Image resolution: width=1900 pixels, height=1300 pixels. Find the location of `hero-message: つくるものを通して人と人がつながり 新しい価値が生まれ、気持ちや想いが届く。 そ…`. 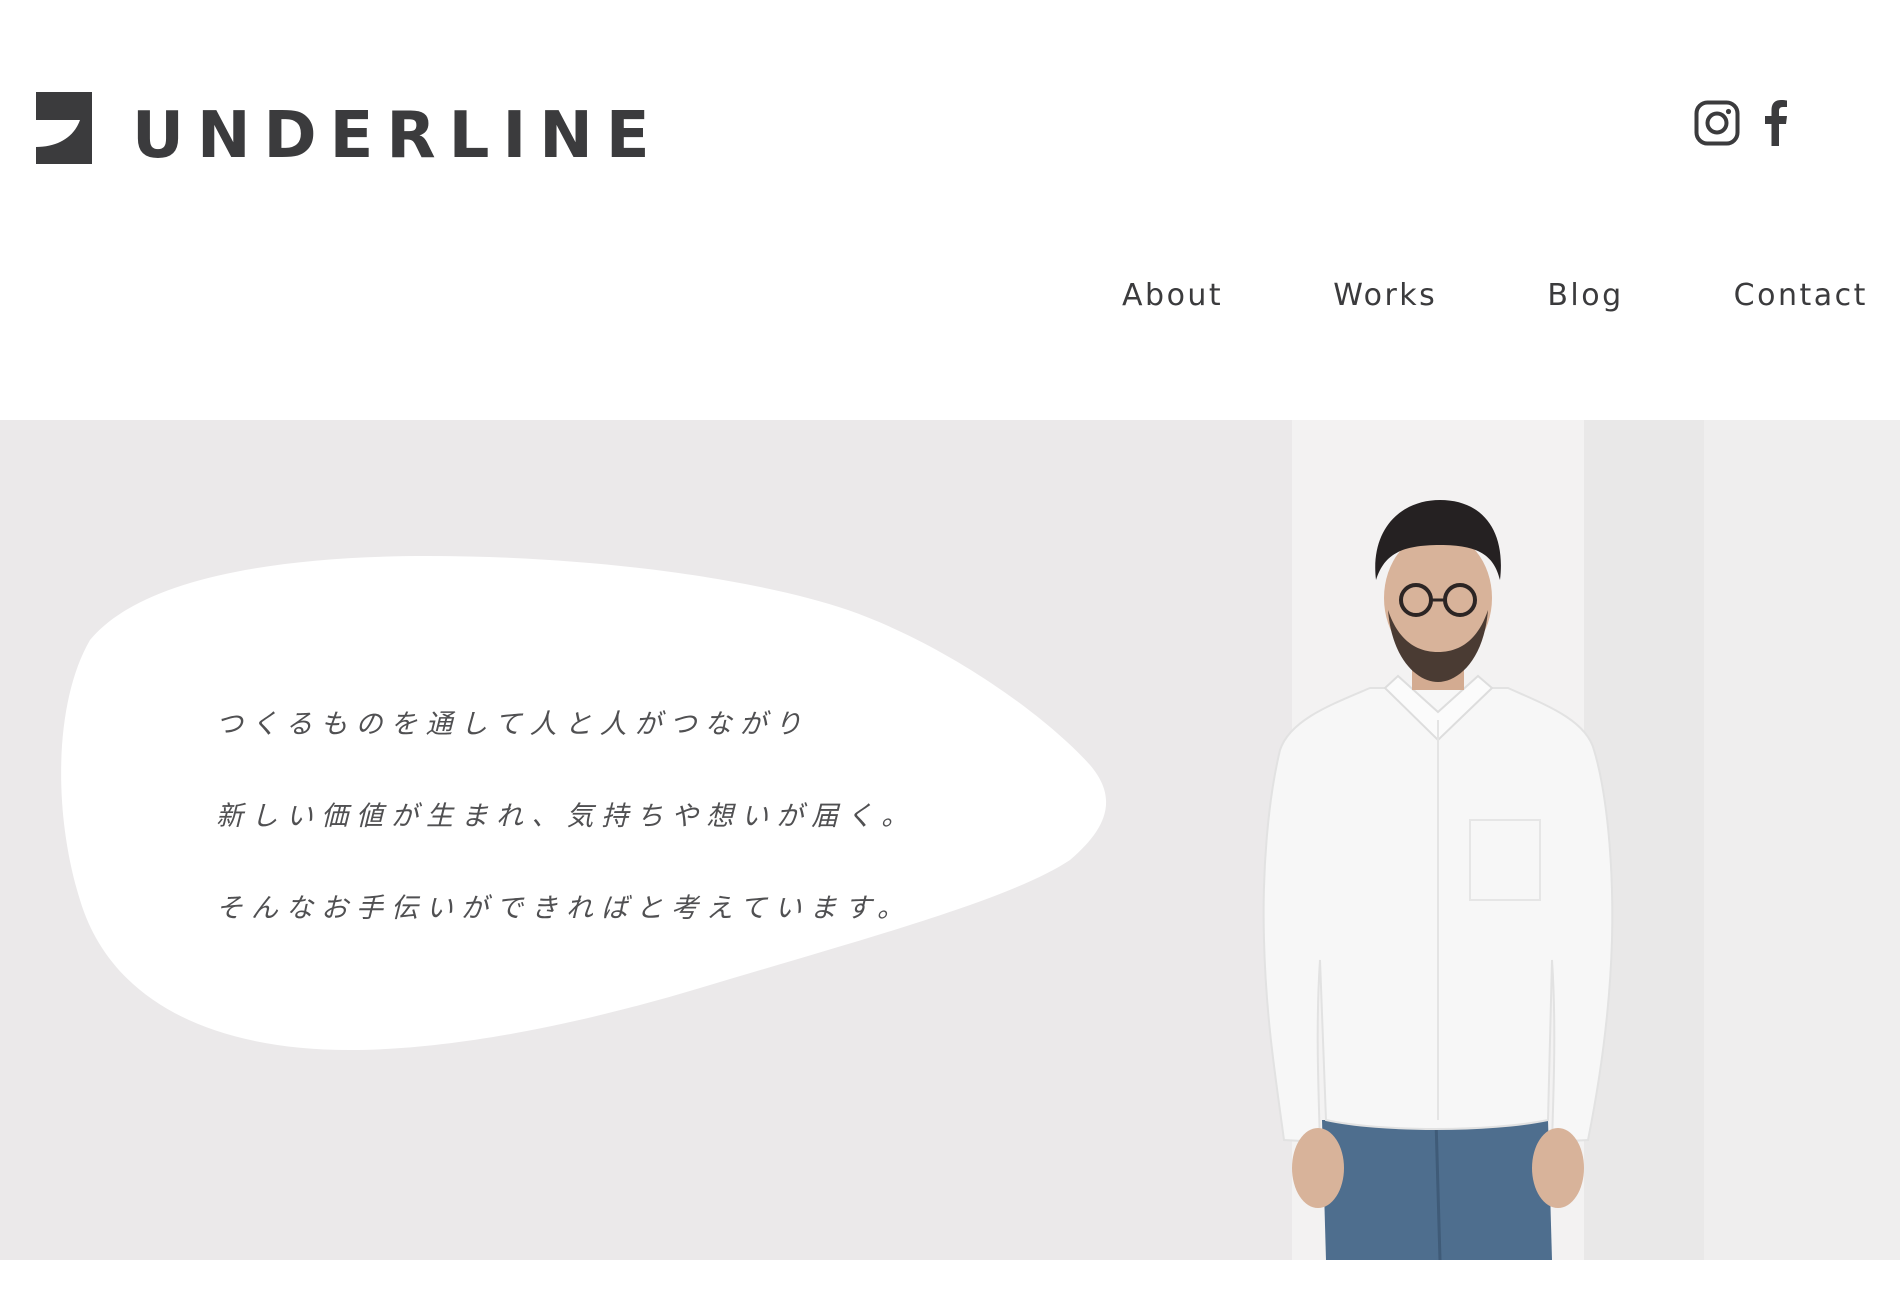

hero-message: つくるものを通して人と人がつながり 新しい価値が生まれ、気持ちや想いが届く。 そ… is located at coordinates (566, 848).